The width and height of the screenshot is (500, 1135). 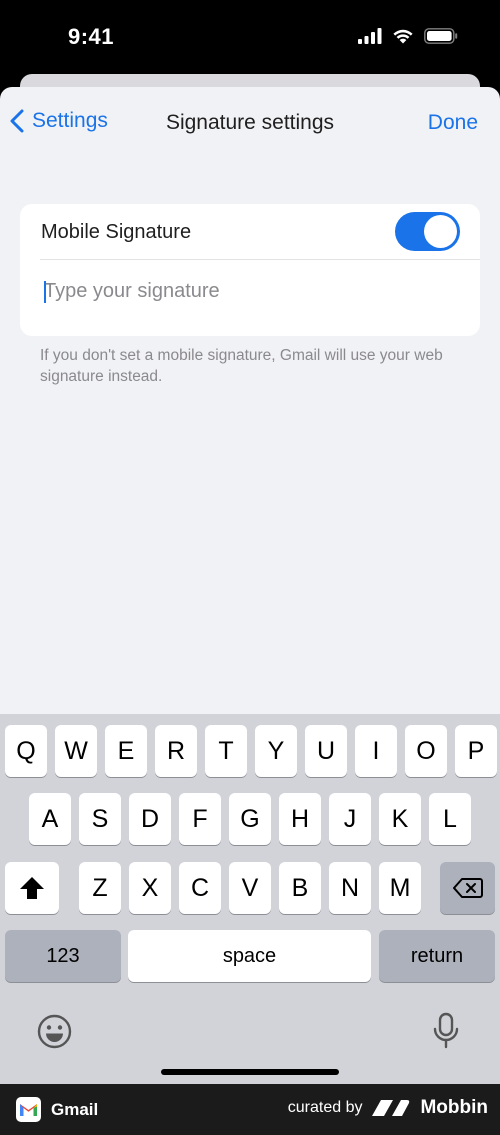 What do you see at coordinates (350, 888) in the screenshot?
I see `key-n: N` at bounding box center [350, 888].